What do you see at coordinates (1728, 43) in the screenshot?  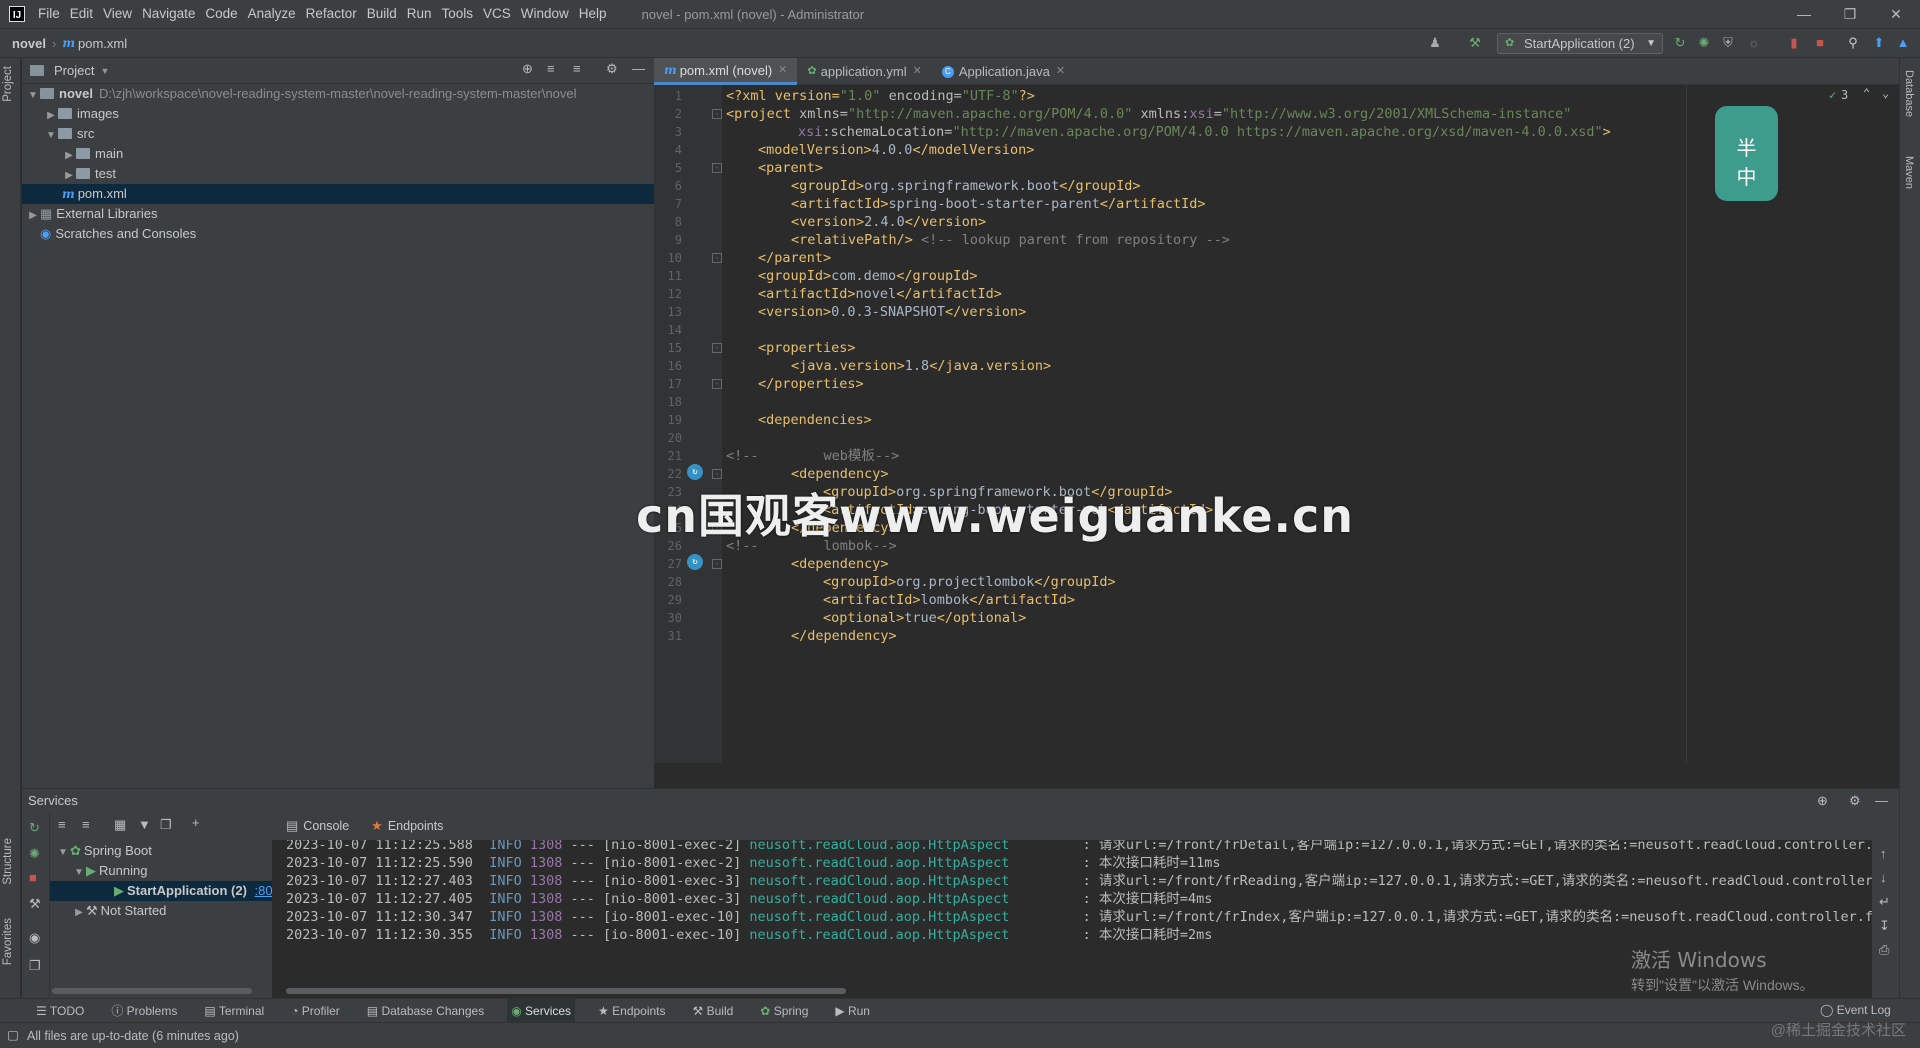 I see `coverage-icon: ⛨` at bounding box center [1728, 43].